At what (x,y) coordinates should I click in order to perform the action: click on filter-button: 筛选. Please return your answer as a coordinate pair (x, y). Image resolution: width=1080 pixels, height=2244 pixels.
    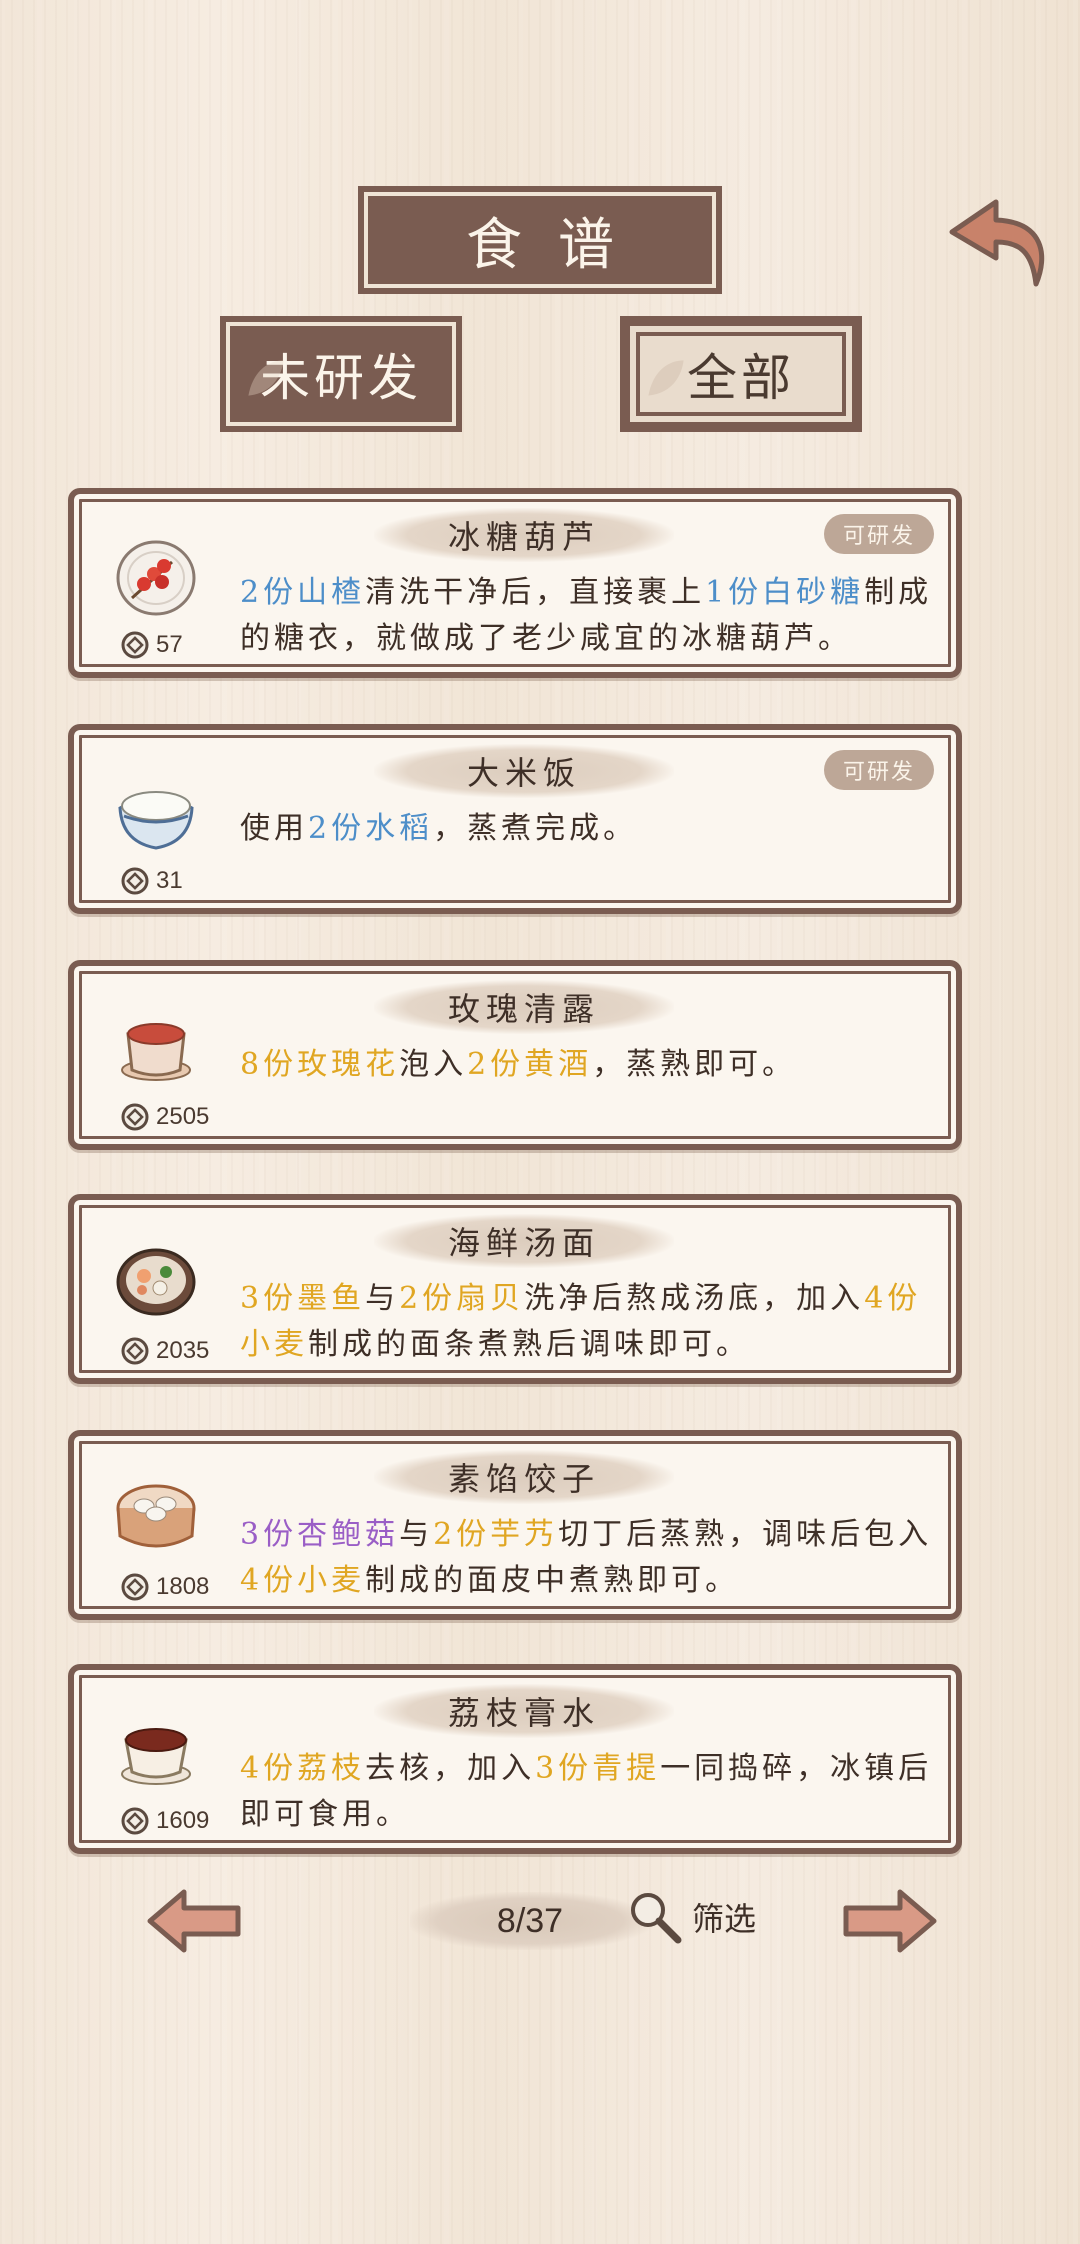
    Looking at the image, I should click on (691, 1917).